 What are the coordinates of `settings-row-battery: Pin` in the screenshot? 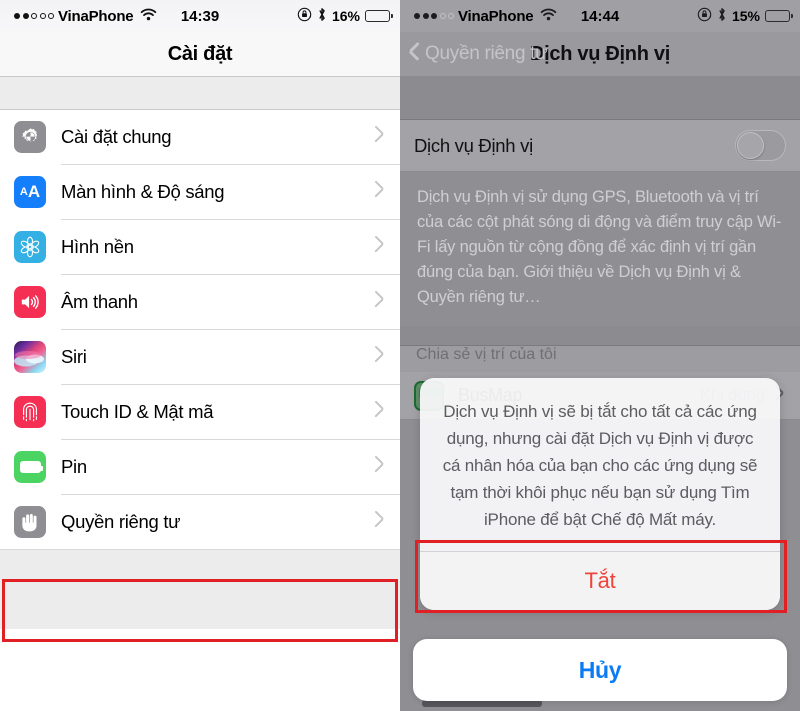 It's located at (200, 467).